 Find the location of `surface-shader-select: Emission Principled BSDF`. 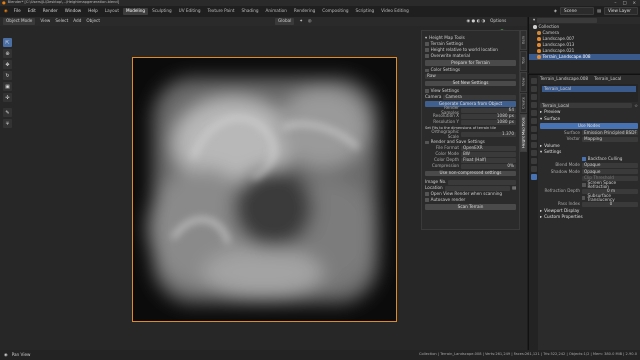

surface-shader-select: Emission Principled BSDF is located at coordinates (610, 133).